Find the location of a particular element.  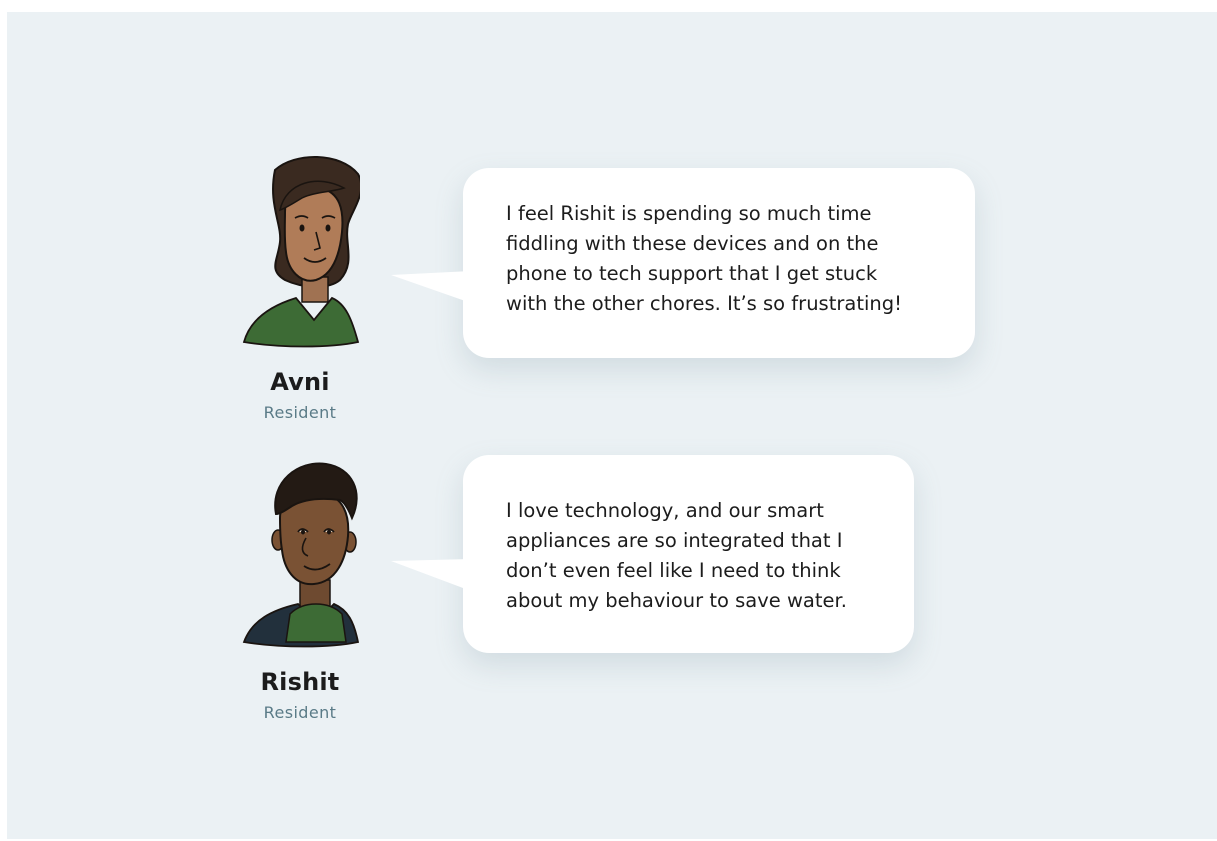

man-avatar-icon is located at coordinates (301, 555).